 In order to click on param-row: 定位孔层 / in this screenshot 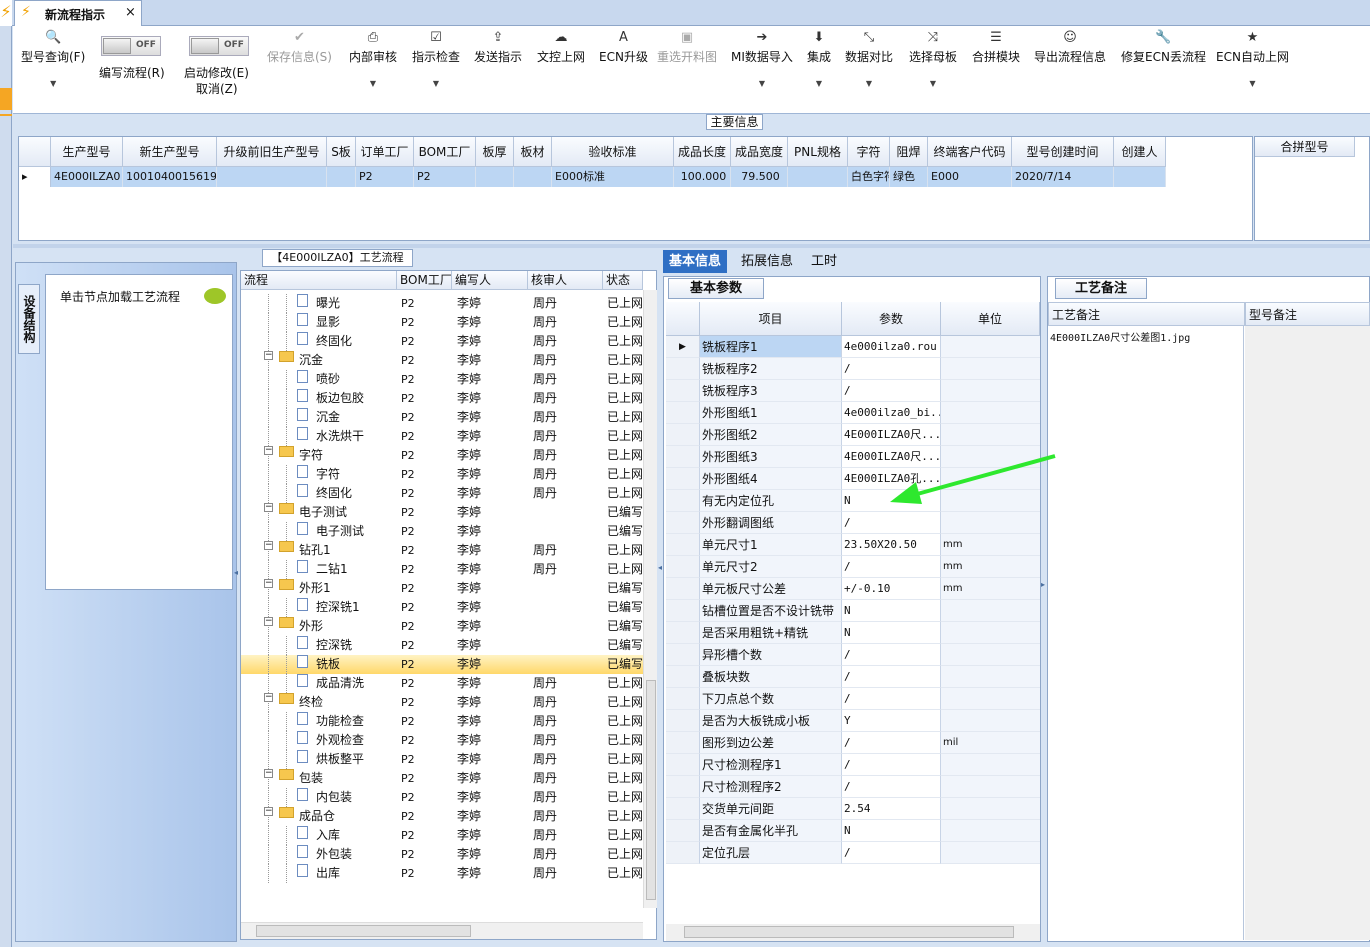, I will do `click(853, 853)`.